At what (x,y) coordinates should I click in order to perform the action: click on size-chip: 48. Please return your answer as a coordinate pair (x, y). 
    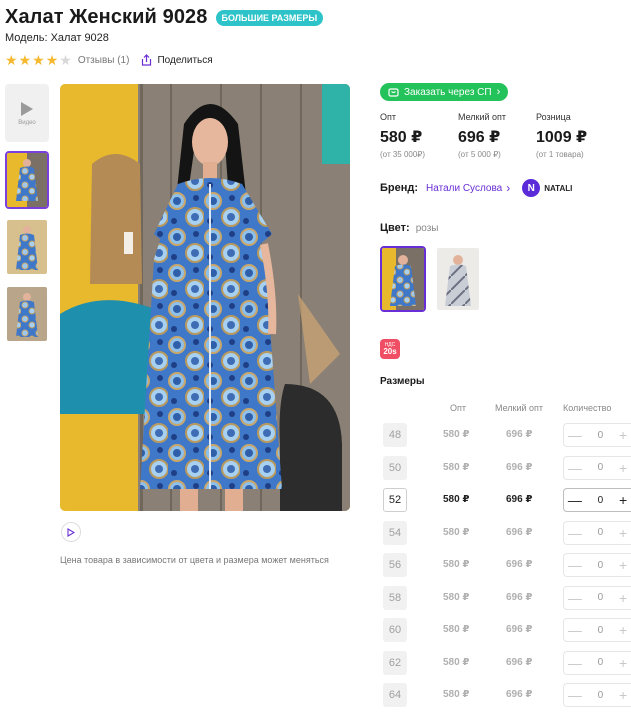
    Looking at the image, I should click on (395, 435).